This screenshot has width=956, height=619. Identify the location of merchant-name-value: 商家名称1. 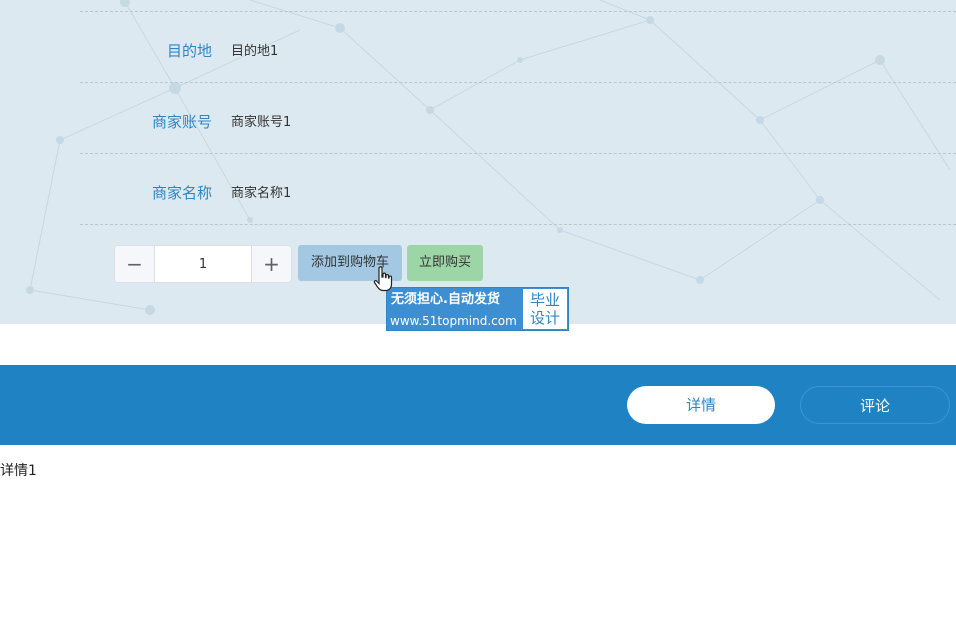
(261, 193).